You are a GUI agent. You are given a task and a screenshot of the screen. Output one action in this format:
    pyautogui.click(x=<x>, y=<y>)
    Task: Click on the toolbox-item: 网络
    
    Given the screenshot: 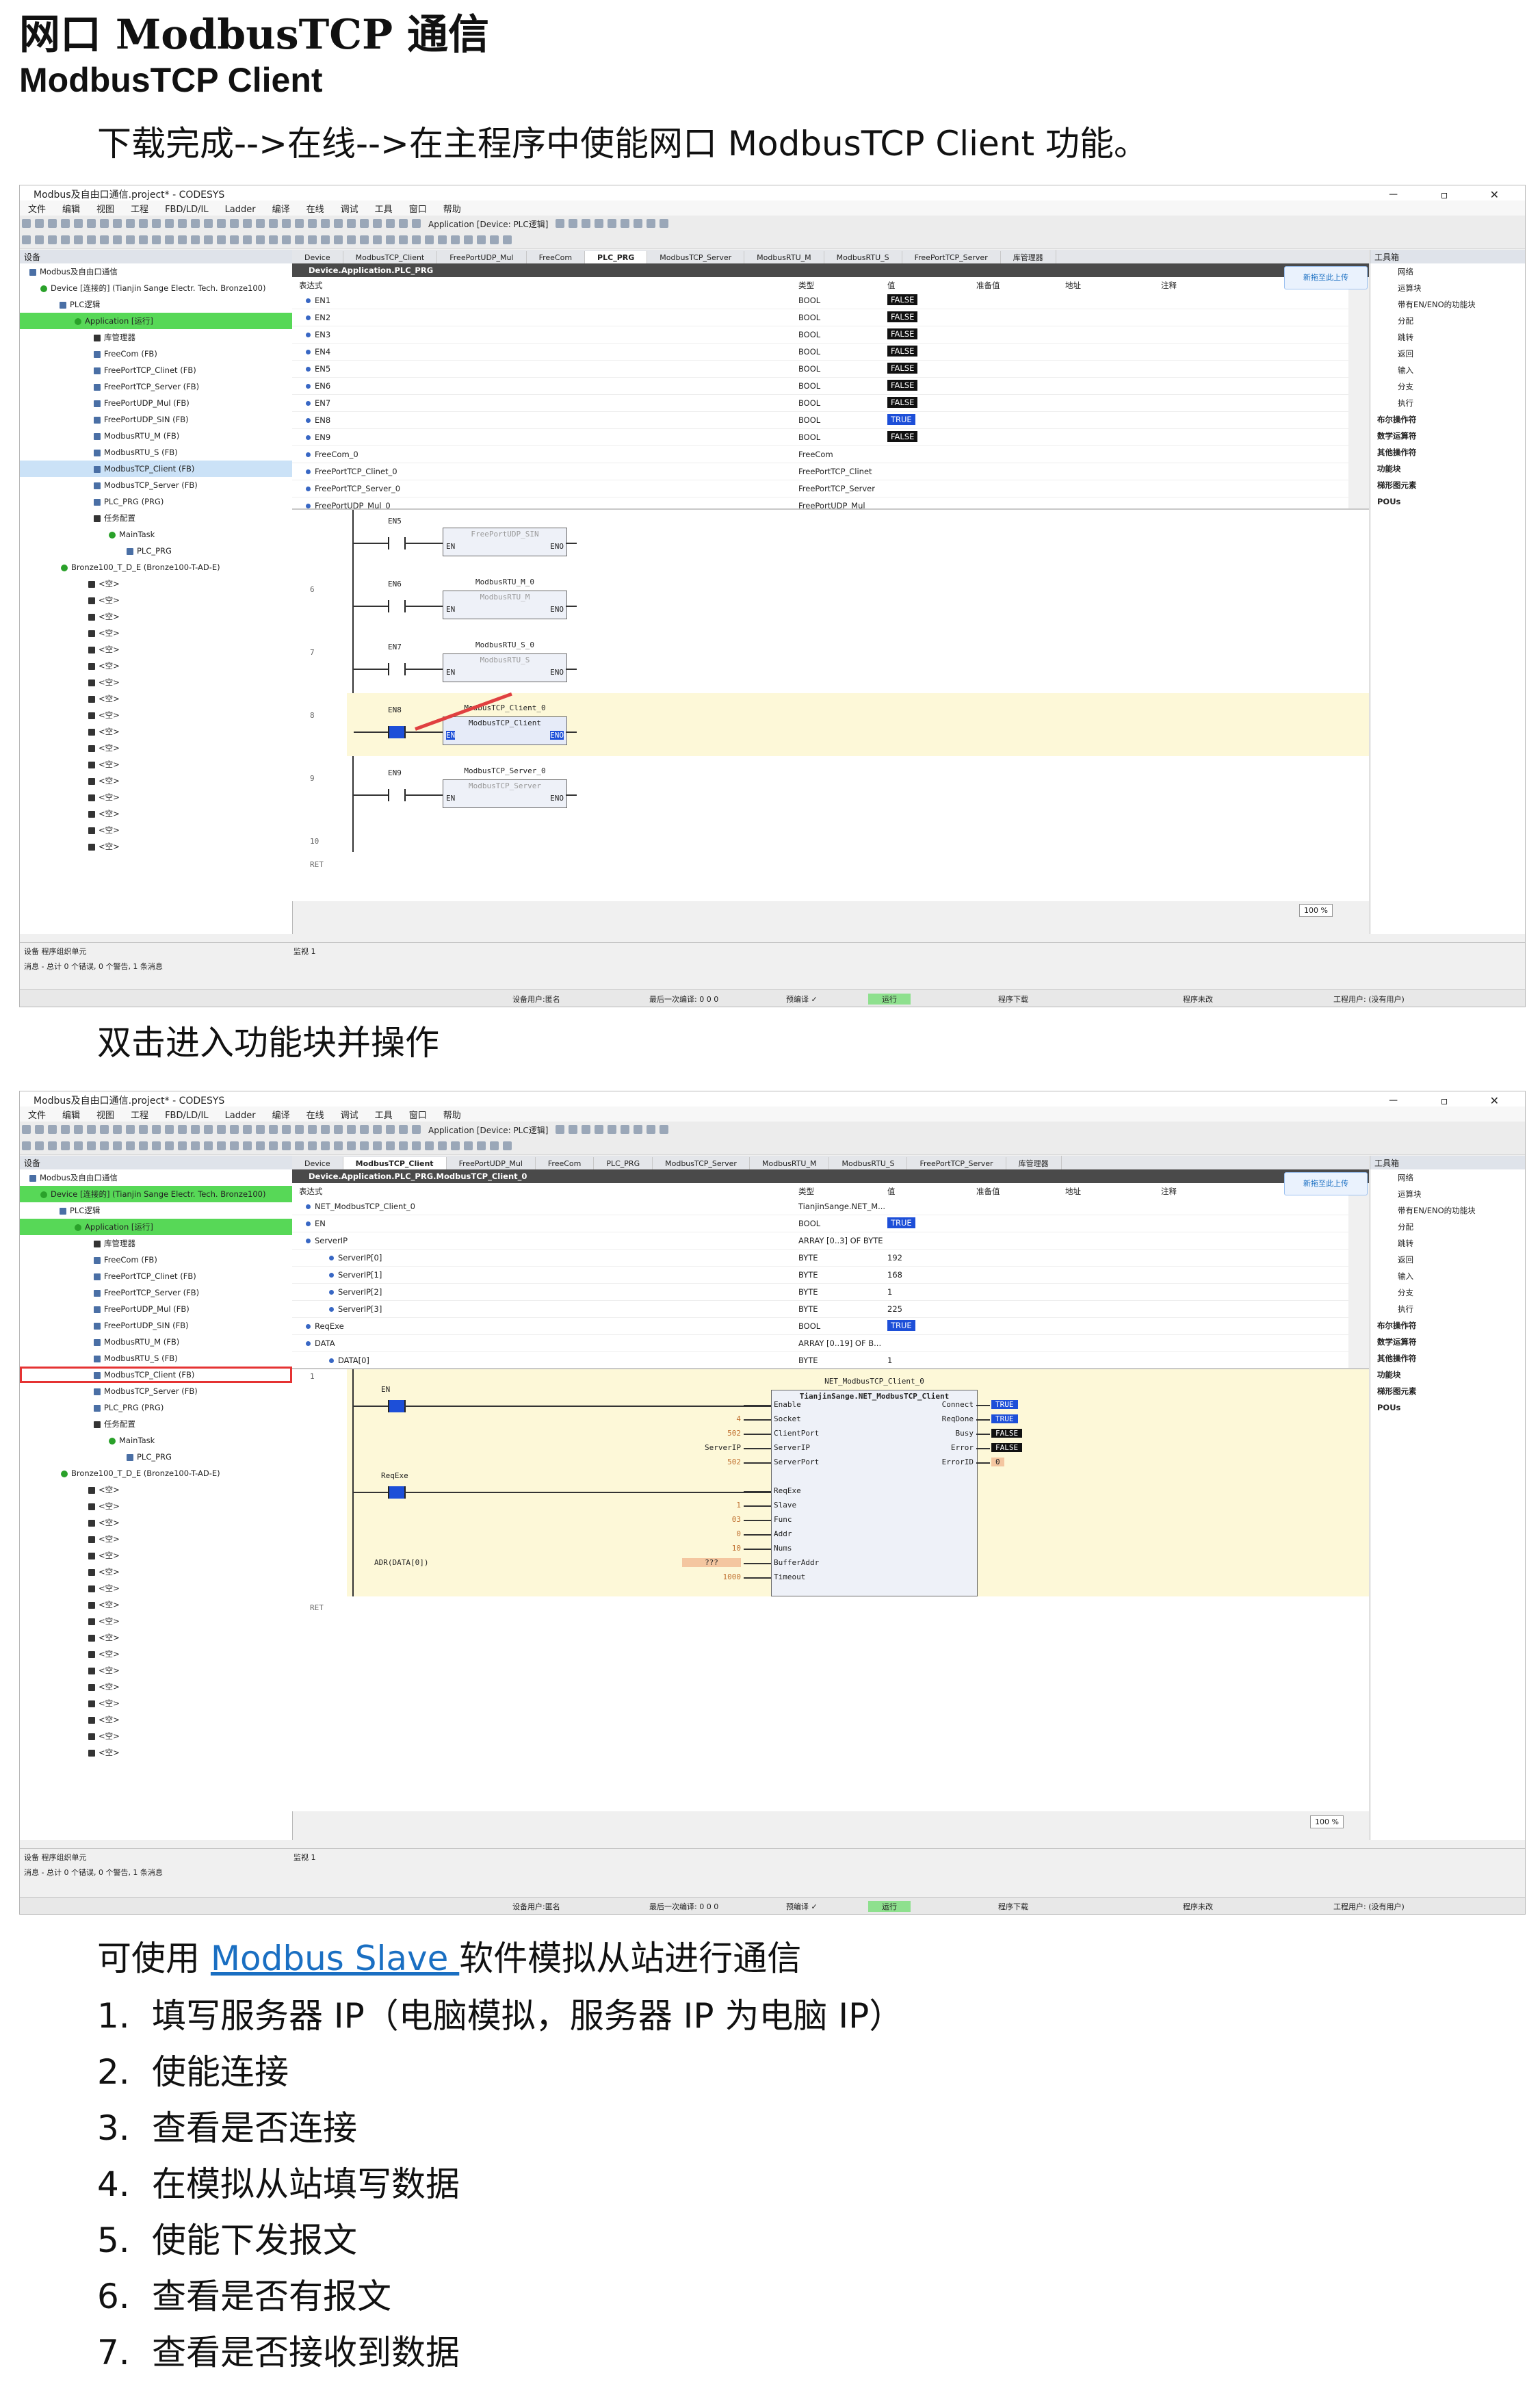 What is the action you would take?
    pyautogui.click(x=1447, y=271)
    